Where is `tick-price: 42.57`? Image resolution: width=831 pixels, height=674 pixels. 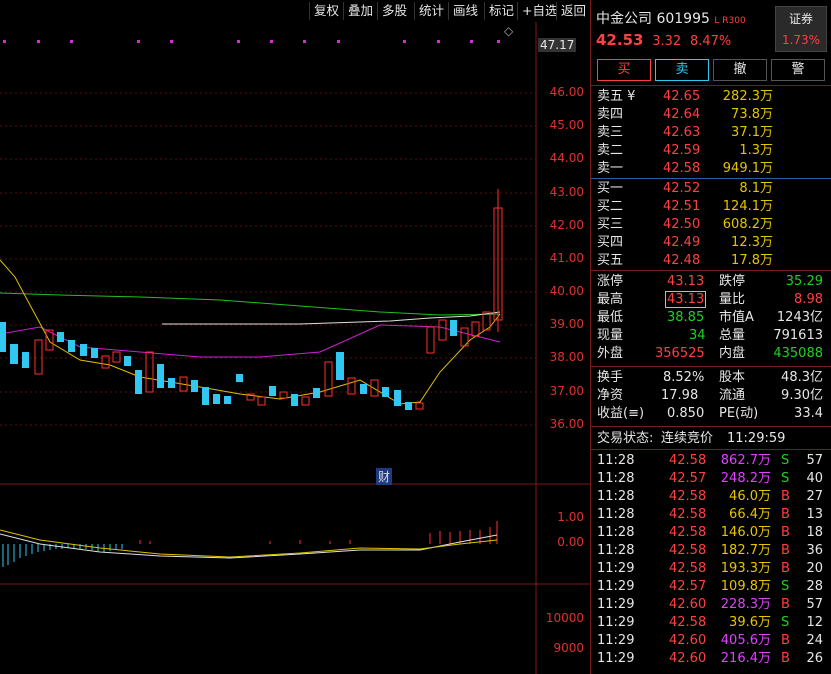 tick-price: 42.57 is located at coordinates (688, 478).